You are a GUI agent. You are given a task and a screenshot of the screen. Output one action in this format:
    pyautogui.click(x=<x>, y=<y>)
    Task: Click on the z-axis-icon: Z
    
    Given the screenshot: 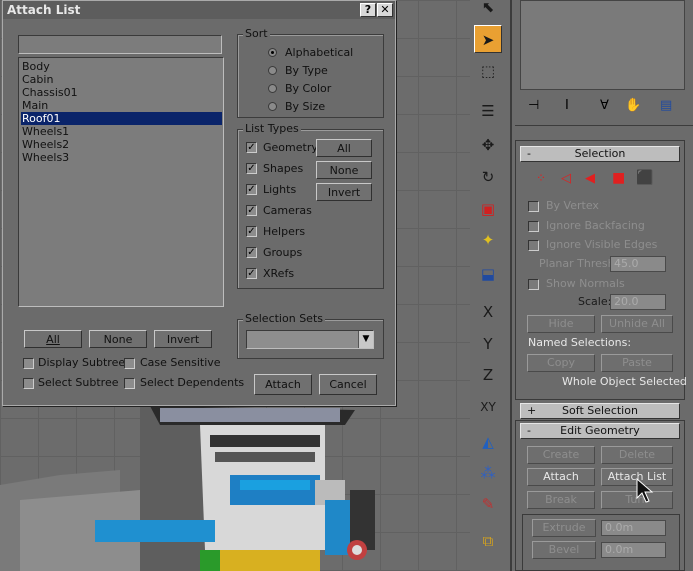 What is the action you would take?
    pyautogui.click(x=488, y=375)
    